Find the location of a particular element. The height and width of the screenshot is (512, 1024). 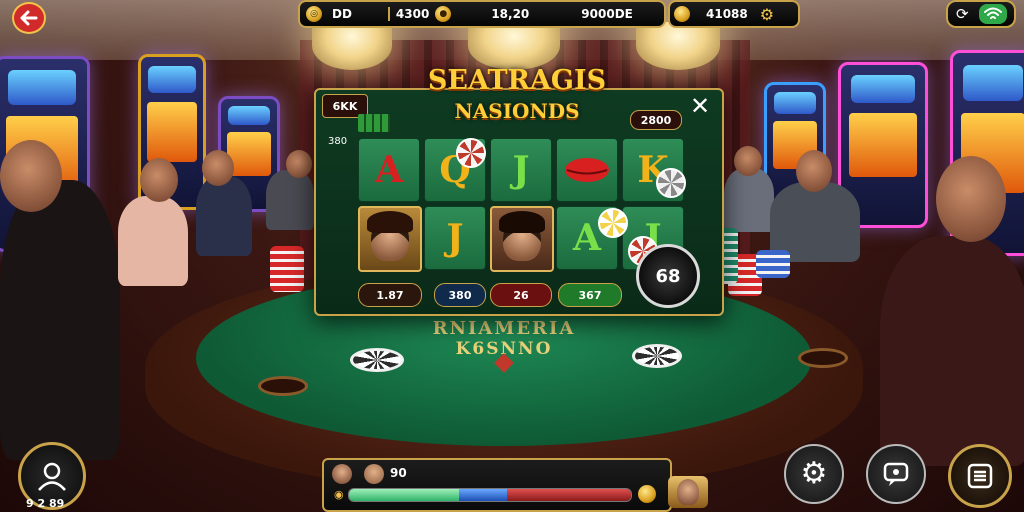

slot-game-title: SEATRAGIS NASIONDS is located at coordinates (517, 96).